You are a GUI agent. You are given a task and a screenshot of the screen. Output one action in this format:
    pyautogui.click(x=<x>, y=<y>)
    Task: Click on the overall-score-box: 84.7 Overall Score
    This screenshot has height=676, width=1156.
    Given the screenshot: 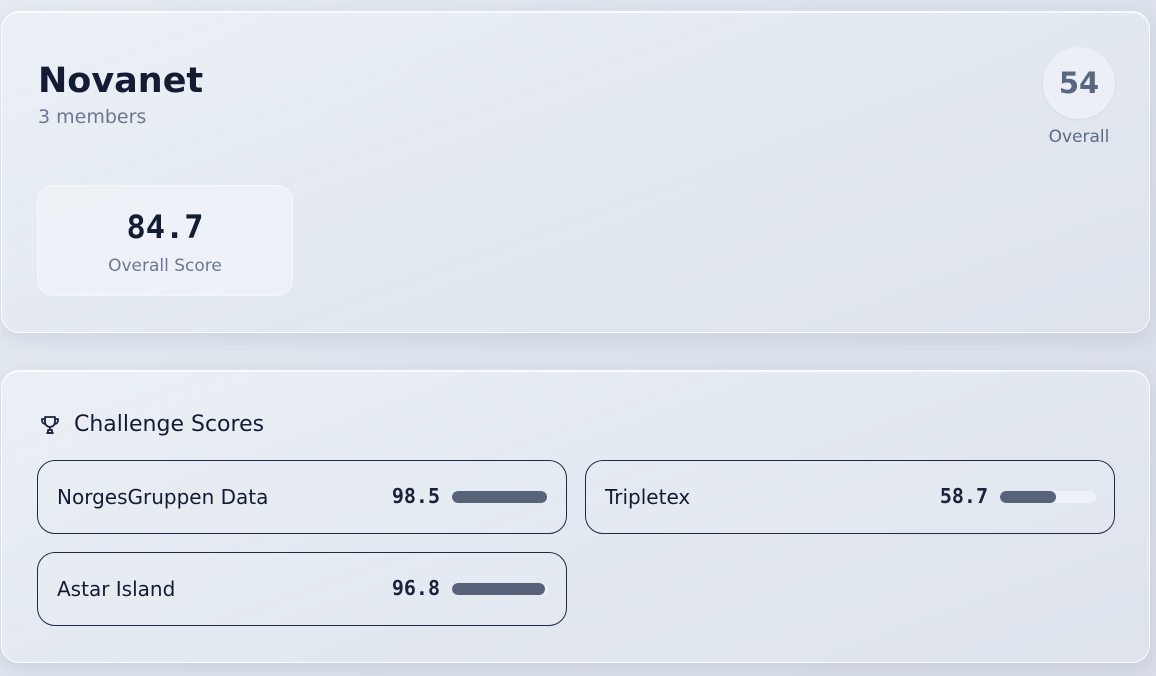 What is the action you would take?
    pyautogui.click(x=165, y=240)
    